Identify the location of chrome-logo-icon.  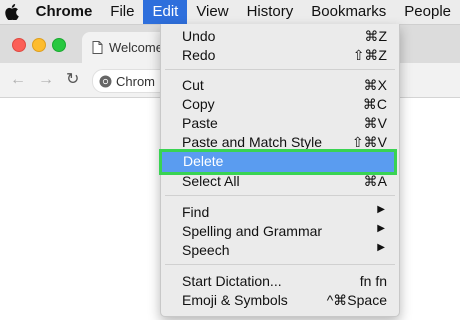
(105, 81).